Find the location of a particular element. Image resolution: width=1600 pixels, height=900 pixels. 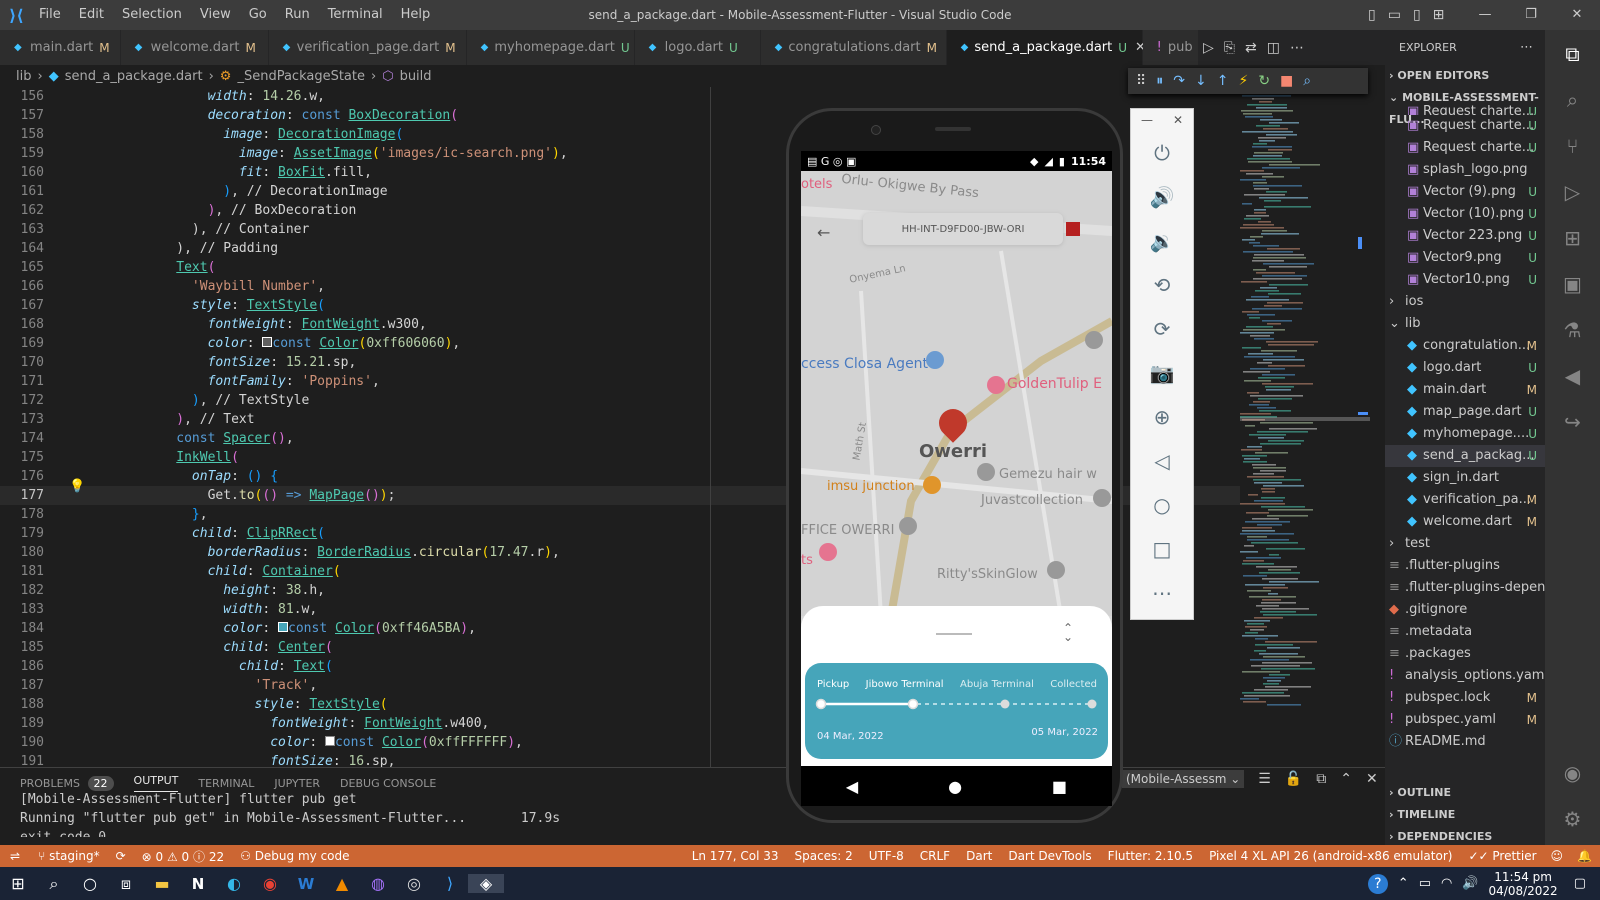

encoding: UTF-8 is located at coordinates (886, 856).